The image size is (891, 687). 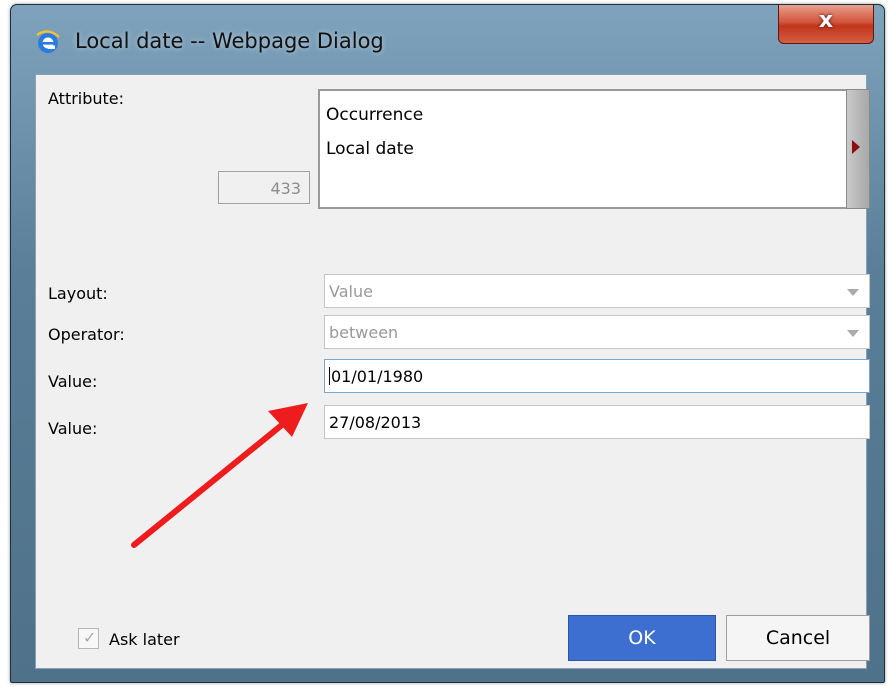 I want to click on operator-label: Operator:, so click(x=86, y=334).